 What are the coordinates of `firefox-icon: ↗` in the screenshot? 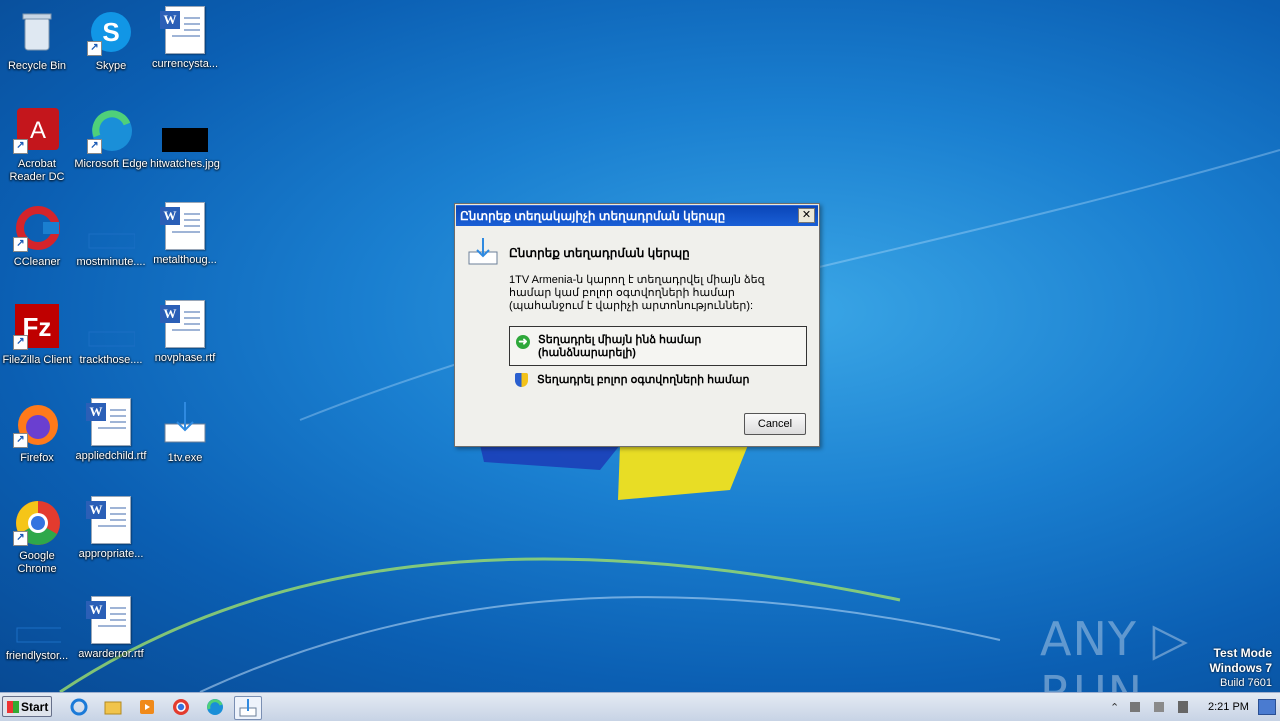 It's located at (37, 424).